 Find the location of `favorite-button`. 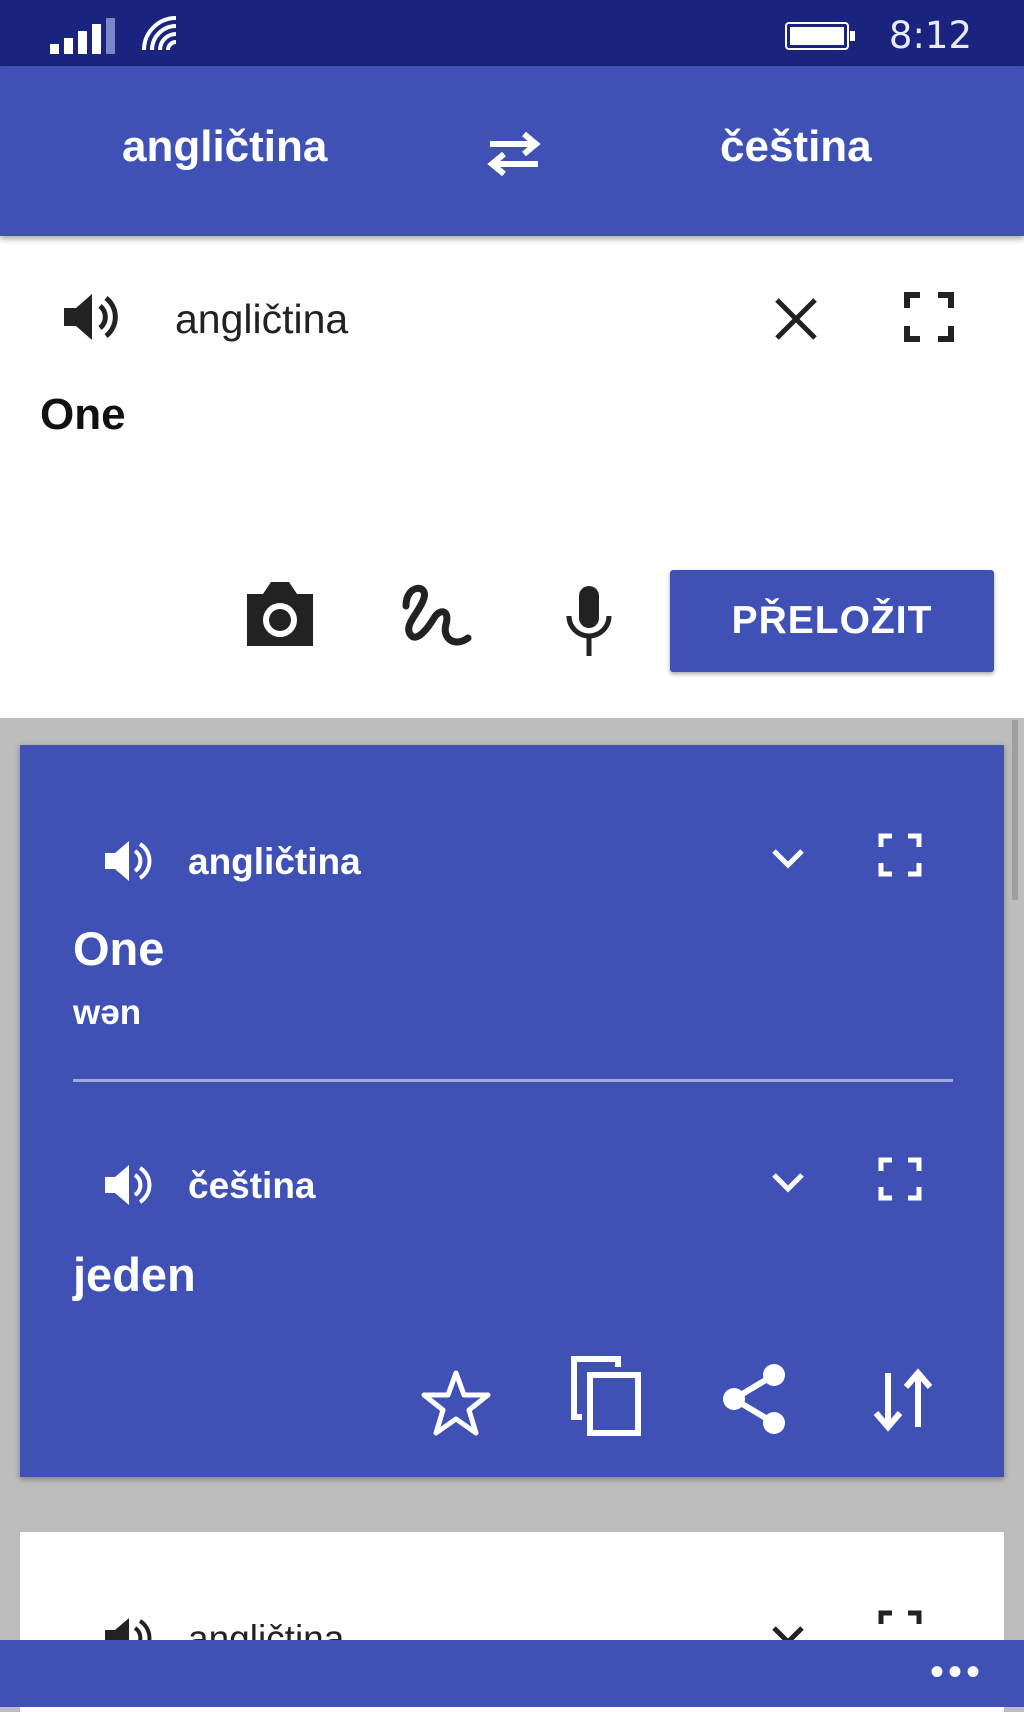

favorite-button is located at coordinates (456, 1403).